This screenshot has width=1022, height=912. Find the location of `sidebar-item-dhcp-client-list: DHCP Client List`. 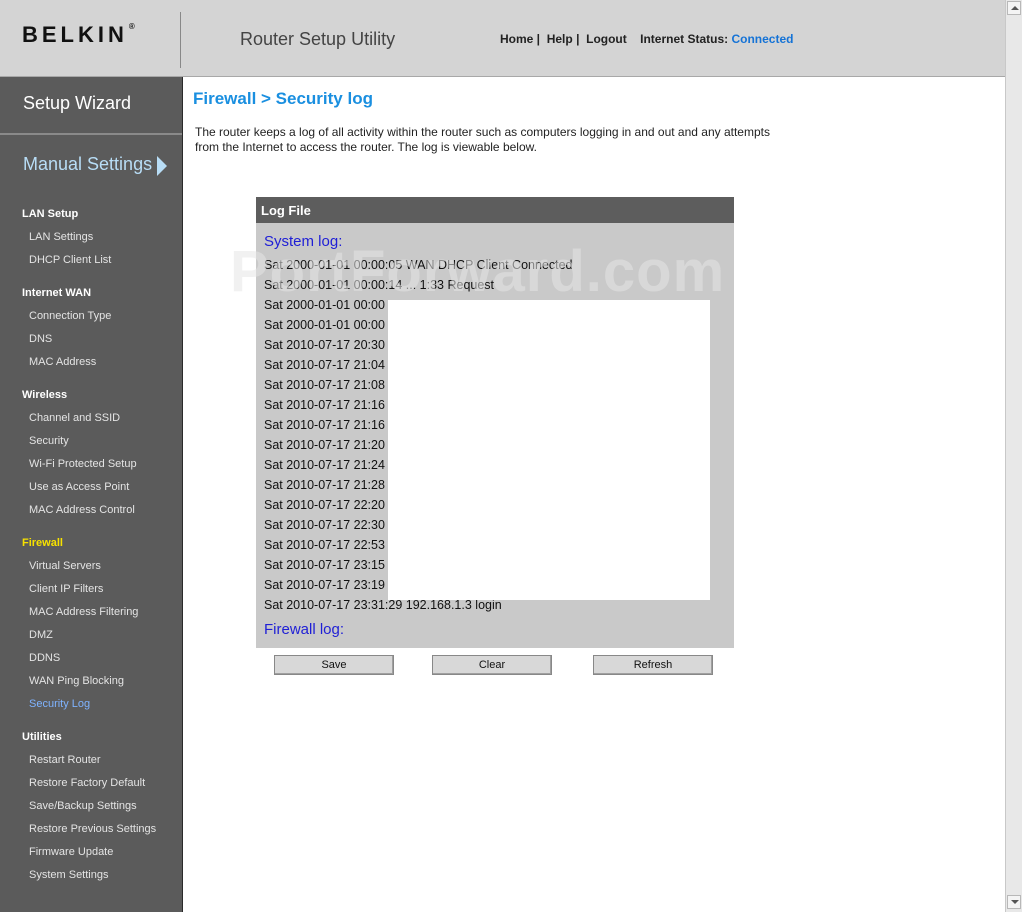

sidebar-item-dhcp-client-list: DHCP Client List is located at coordinates (70, 260).